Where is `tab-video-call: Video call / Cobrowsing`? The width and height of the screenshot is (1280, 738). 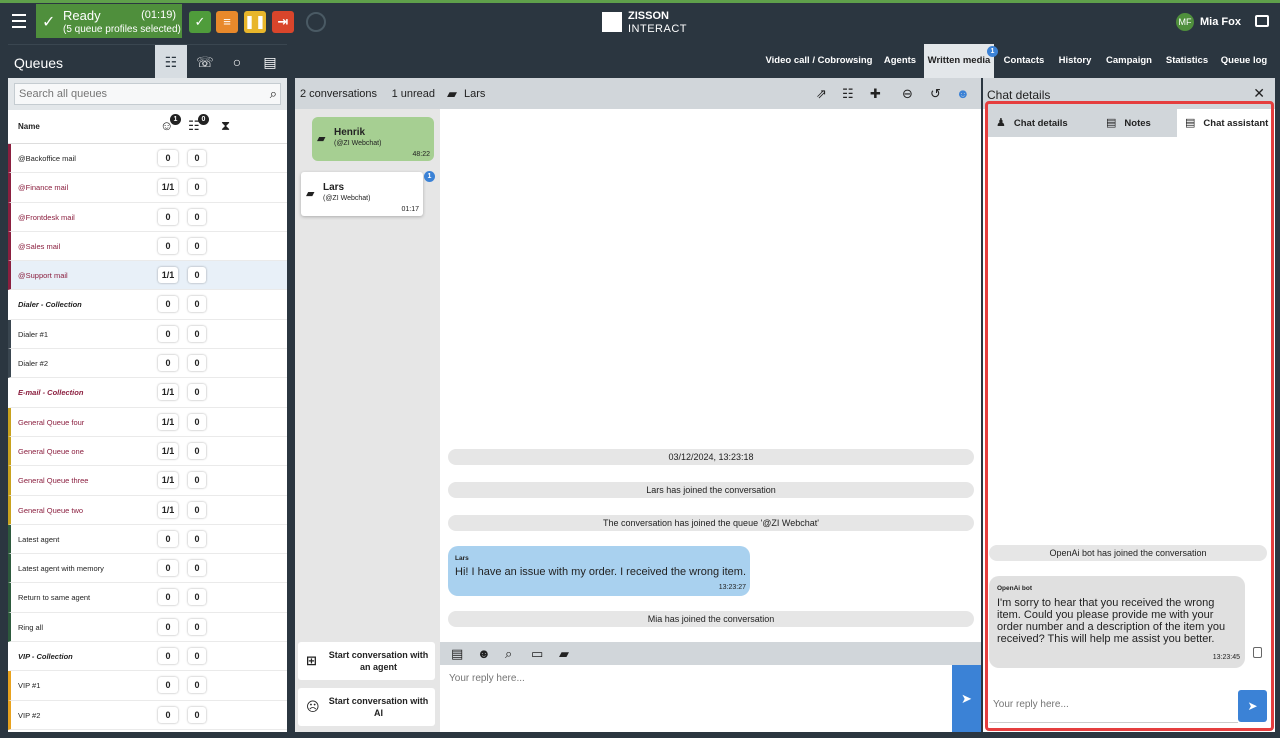
tab-video-call: Video call / Cobrowsing is located at coordinates (819, 61).